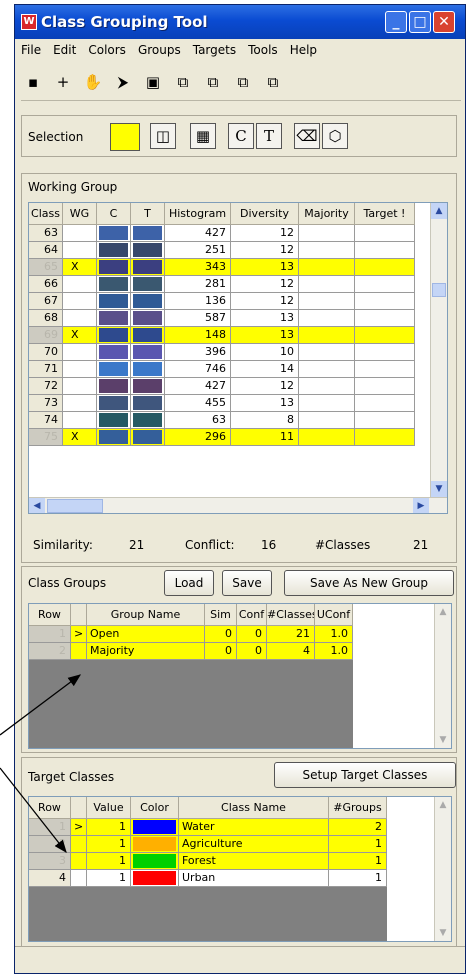  I want to click on scroll-thumb, so click(439, 290).